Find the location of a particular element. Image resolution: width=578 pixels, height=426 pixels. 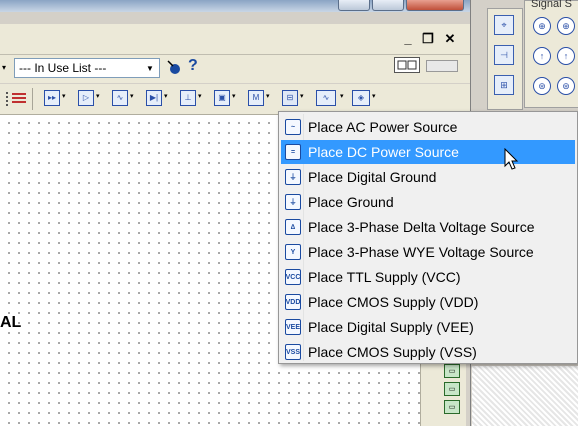

whats-this-icon is located at coordinates (174, 67).